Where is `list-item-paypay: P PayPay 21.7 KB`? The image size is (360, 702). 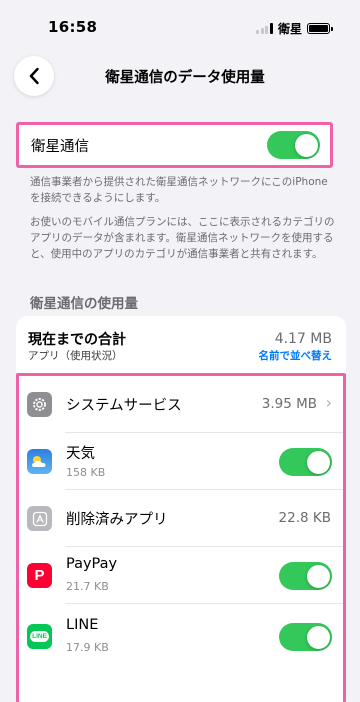 list-item-paypay: P PayPay 21.7 KB is located at coordinates (181, 575).